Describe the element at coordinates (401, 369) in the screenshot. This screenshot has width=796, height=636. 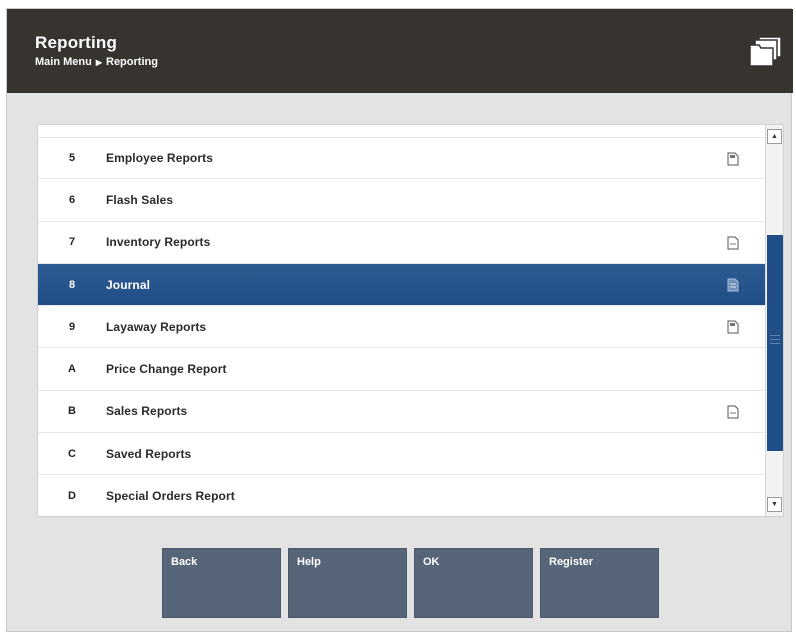
I see `menu-item-price-change-report: A Price Change Report` at that location.